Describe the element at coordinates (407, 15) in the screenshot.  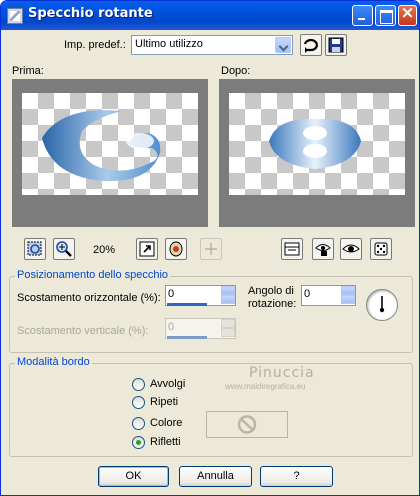
I see `close-button` at that location.